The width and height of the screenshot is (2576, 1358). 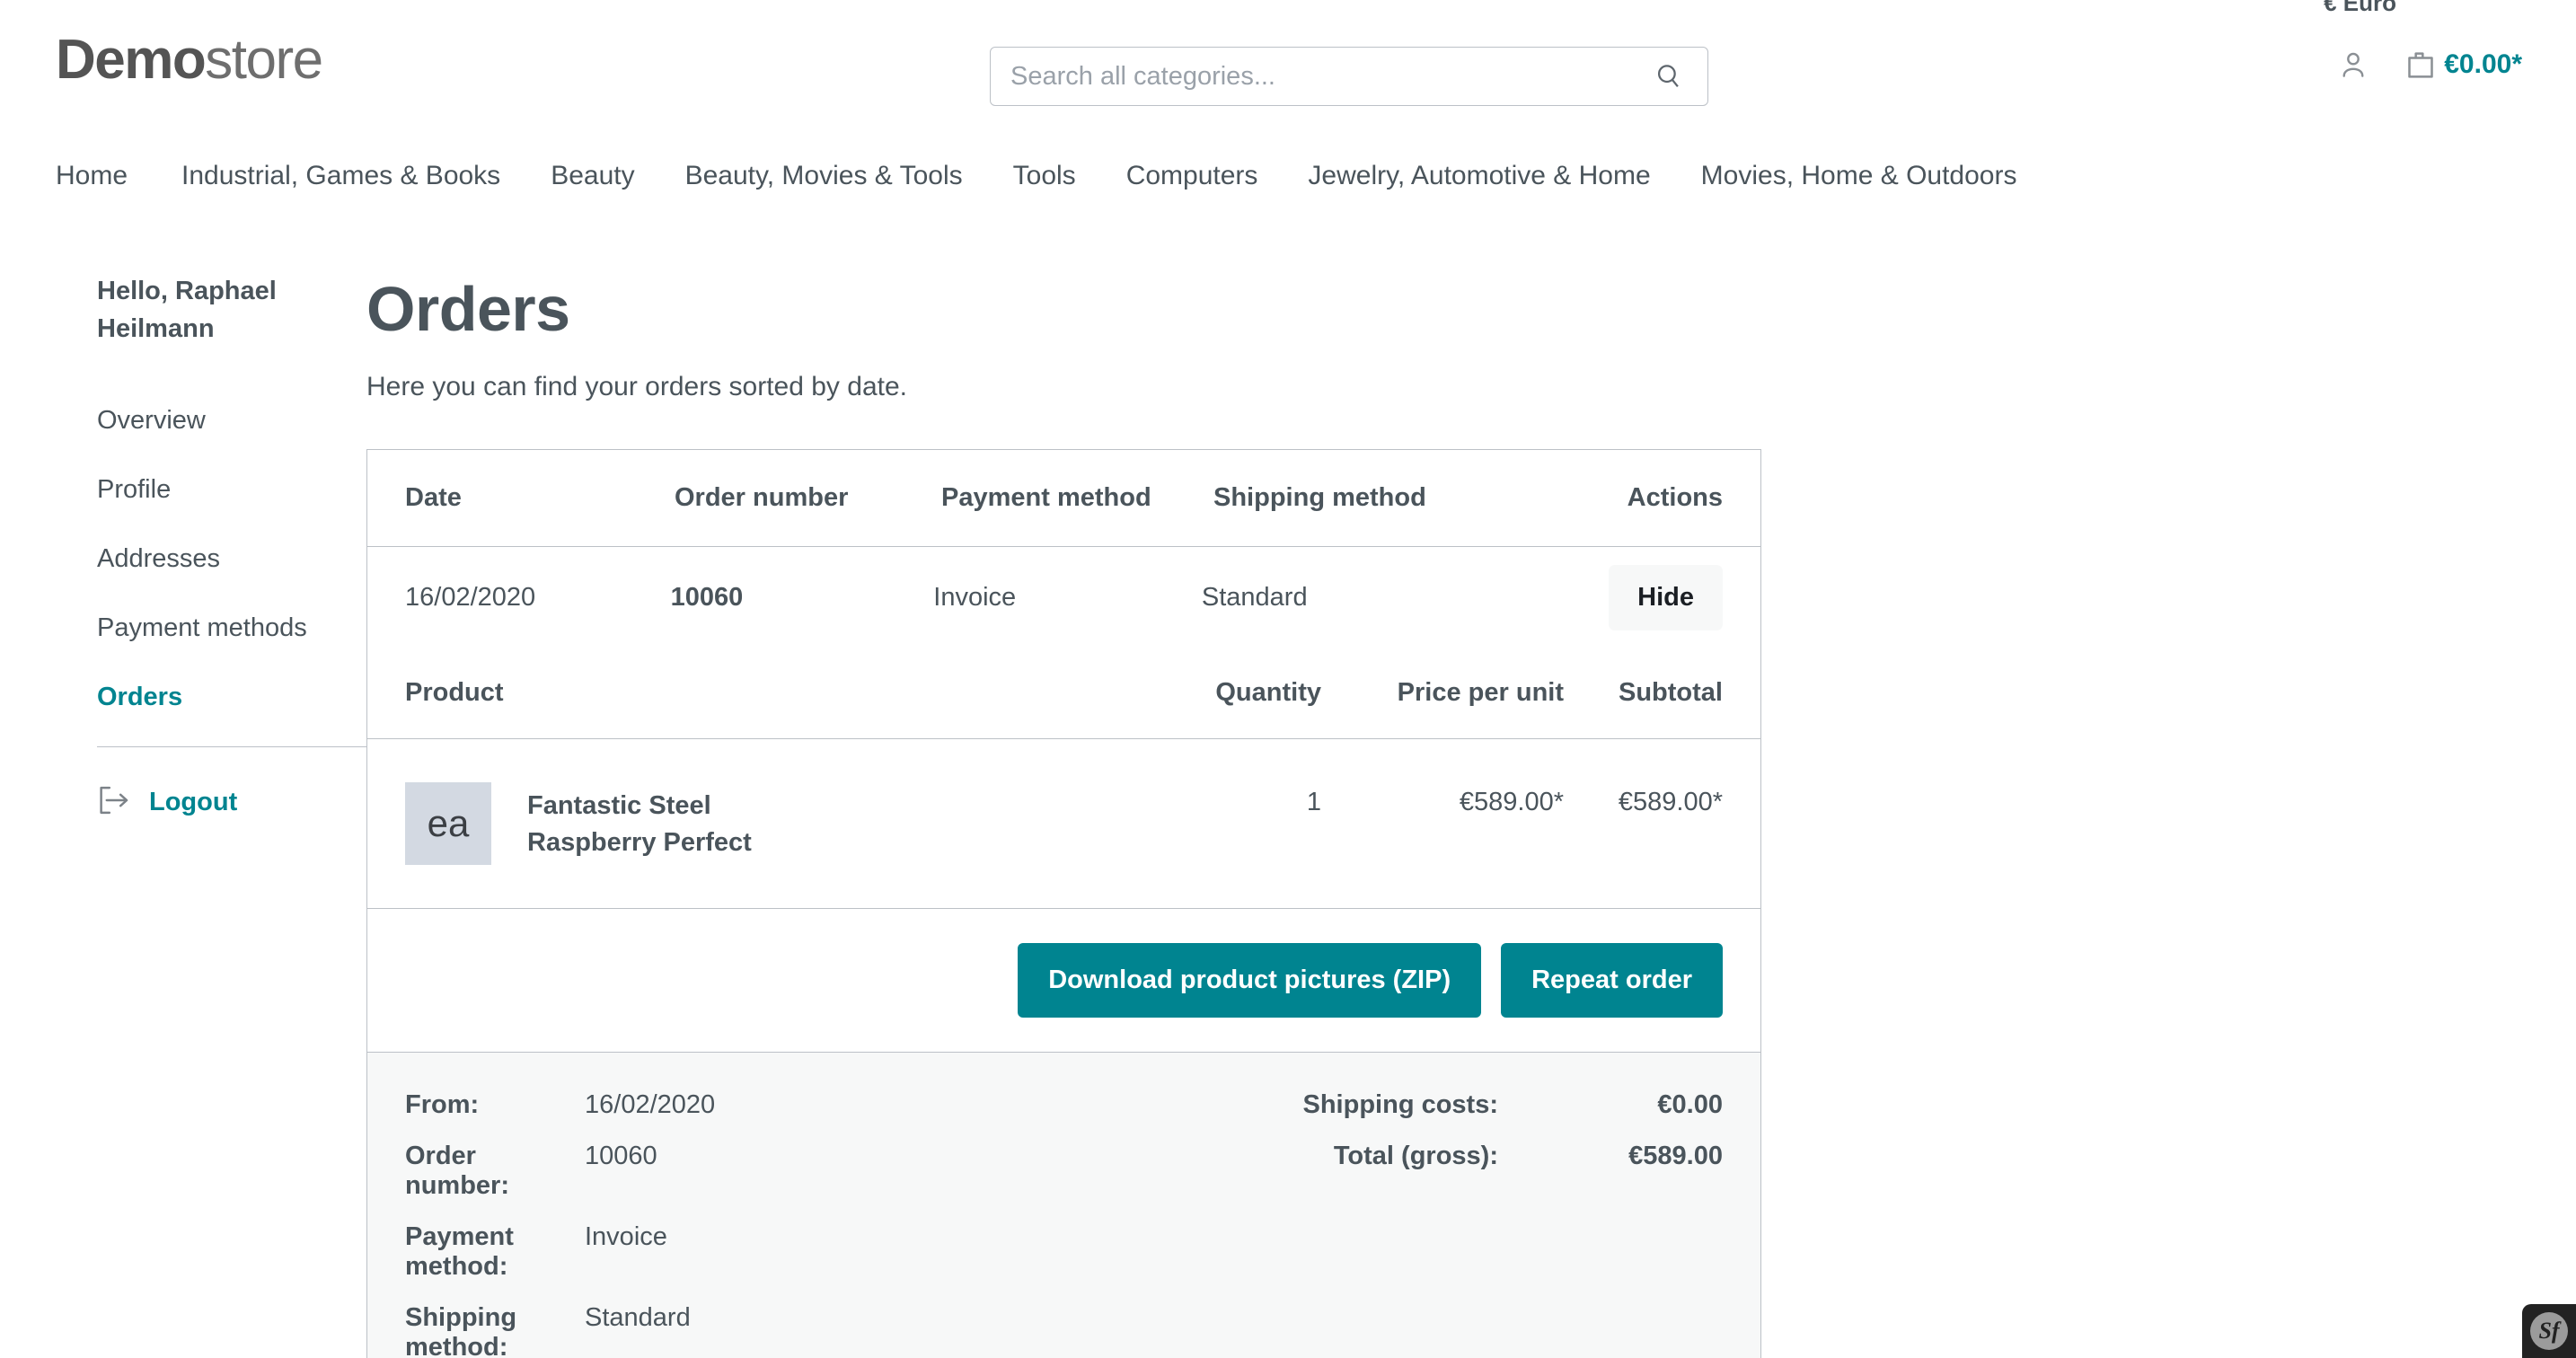 I want to click on product-name: Fantastic Steel Raspberry Perfect, so click(x=662, y=821).